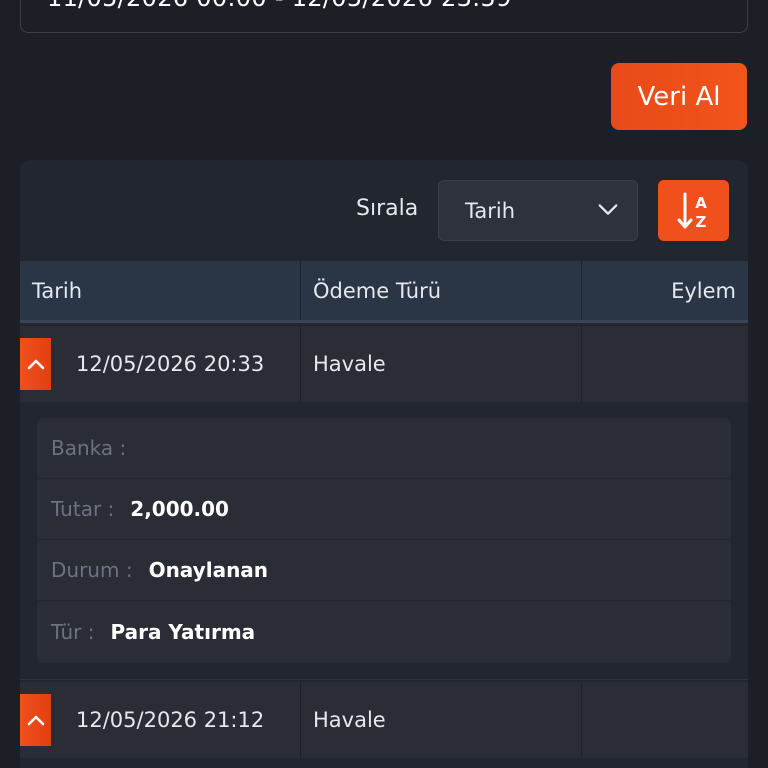  What do you see at coordinates (701, 203) in the screenshot?
I see `svg-text: A` at bounding box center [701, 203].